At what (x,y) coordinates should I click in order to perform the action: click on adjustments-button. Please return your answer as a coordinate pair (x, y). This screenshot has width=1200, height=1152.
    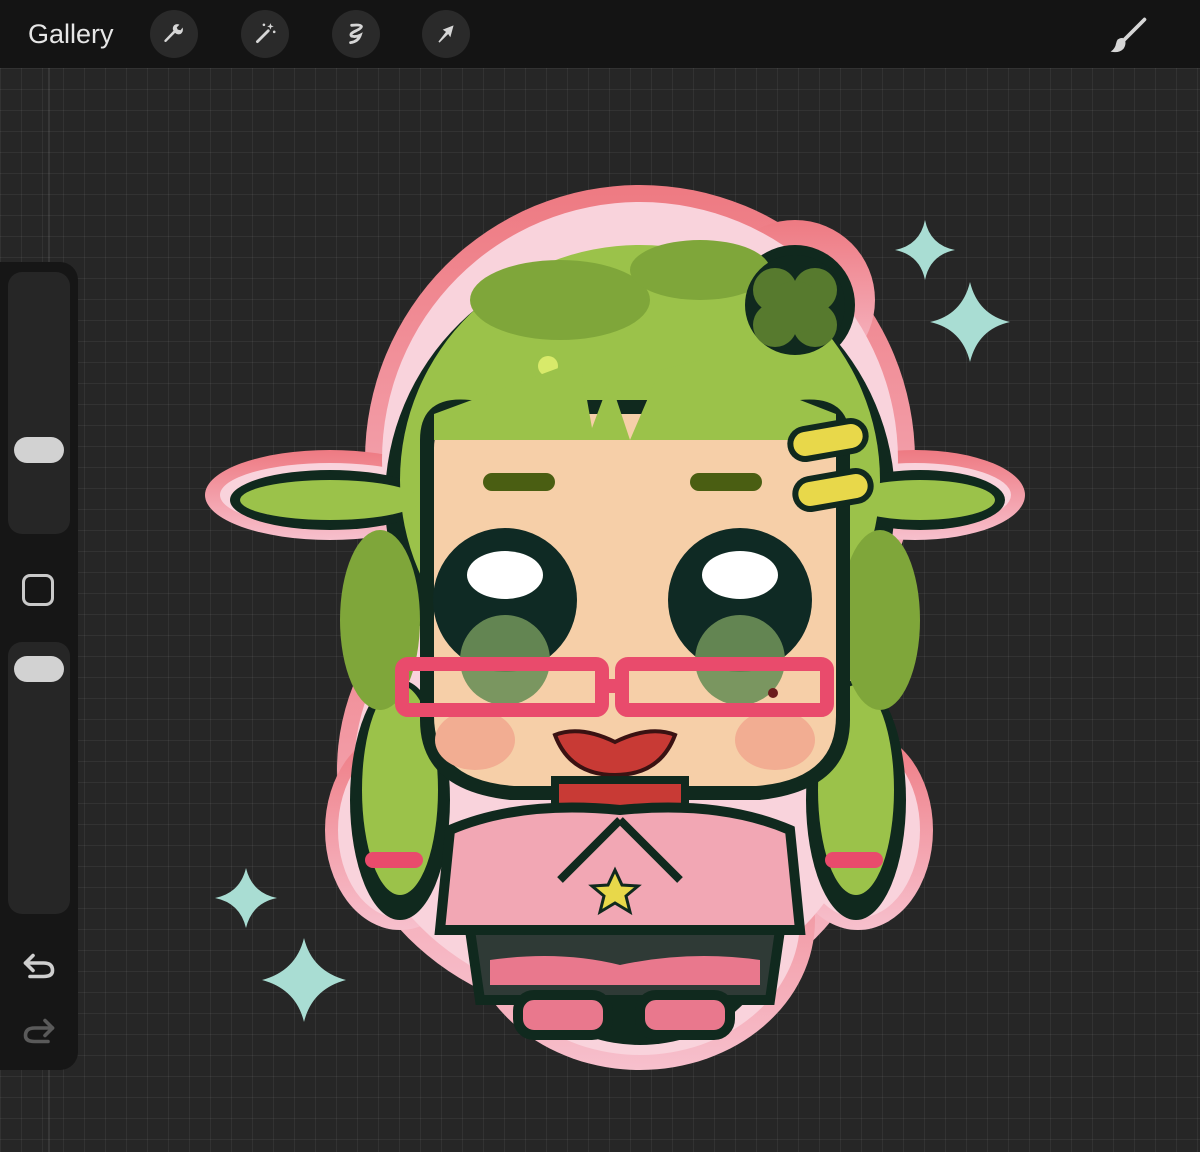
    Looking at the image, I should click on (265, 34).